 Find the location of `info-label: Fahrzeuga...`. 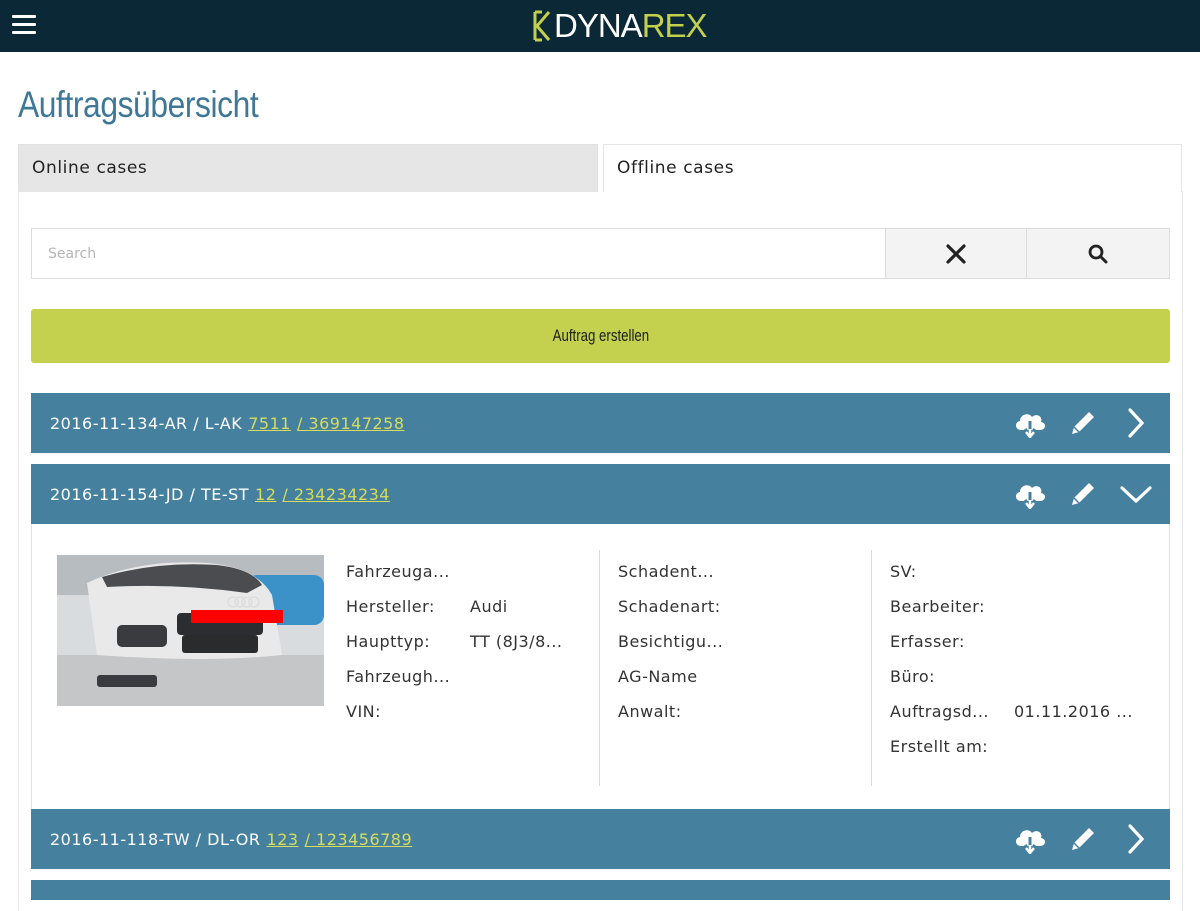

info-label: Fahrzeuga... is located at coordinates (398, 571).